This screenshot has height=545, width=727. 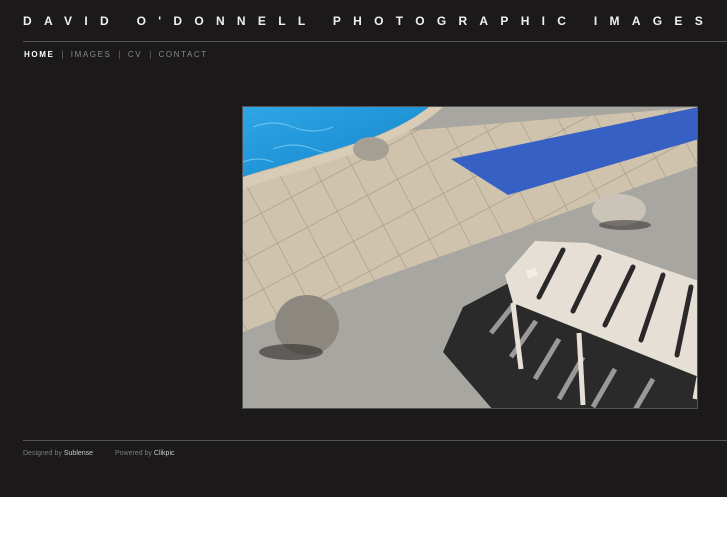 I want to click on nav-item-cv: CV, so click(x=135, y=54).